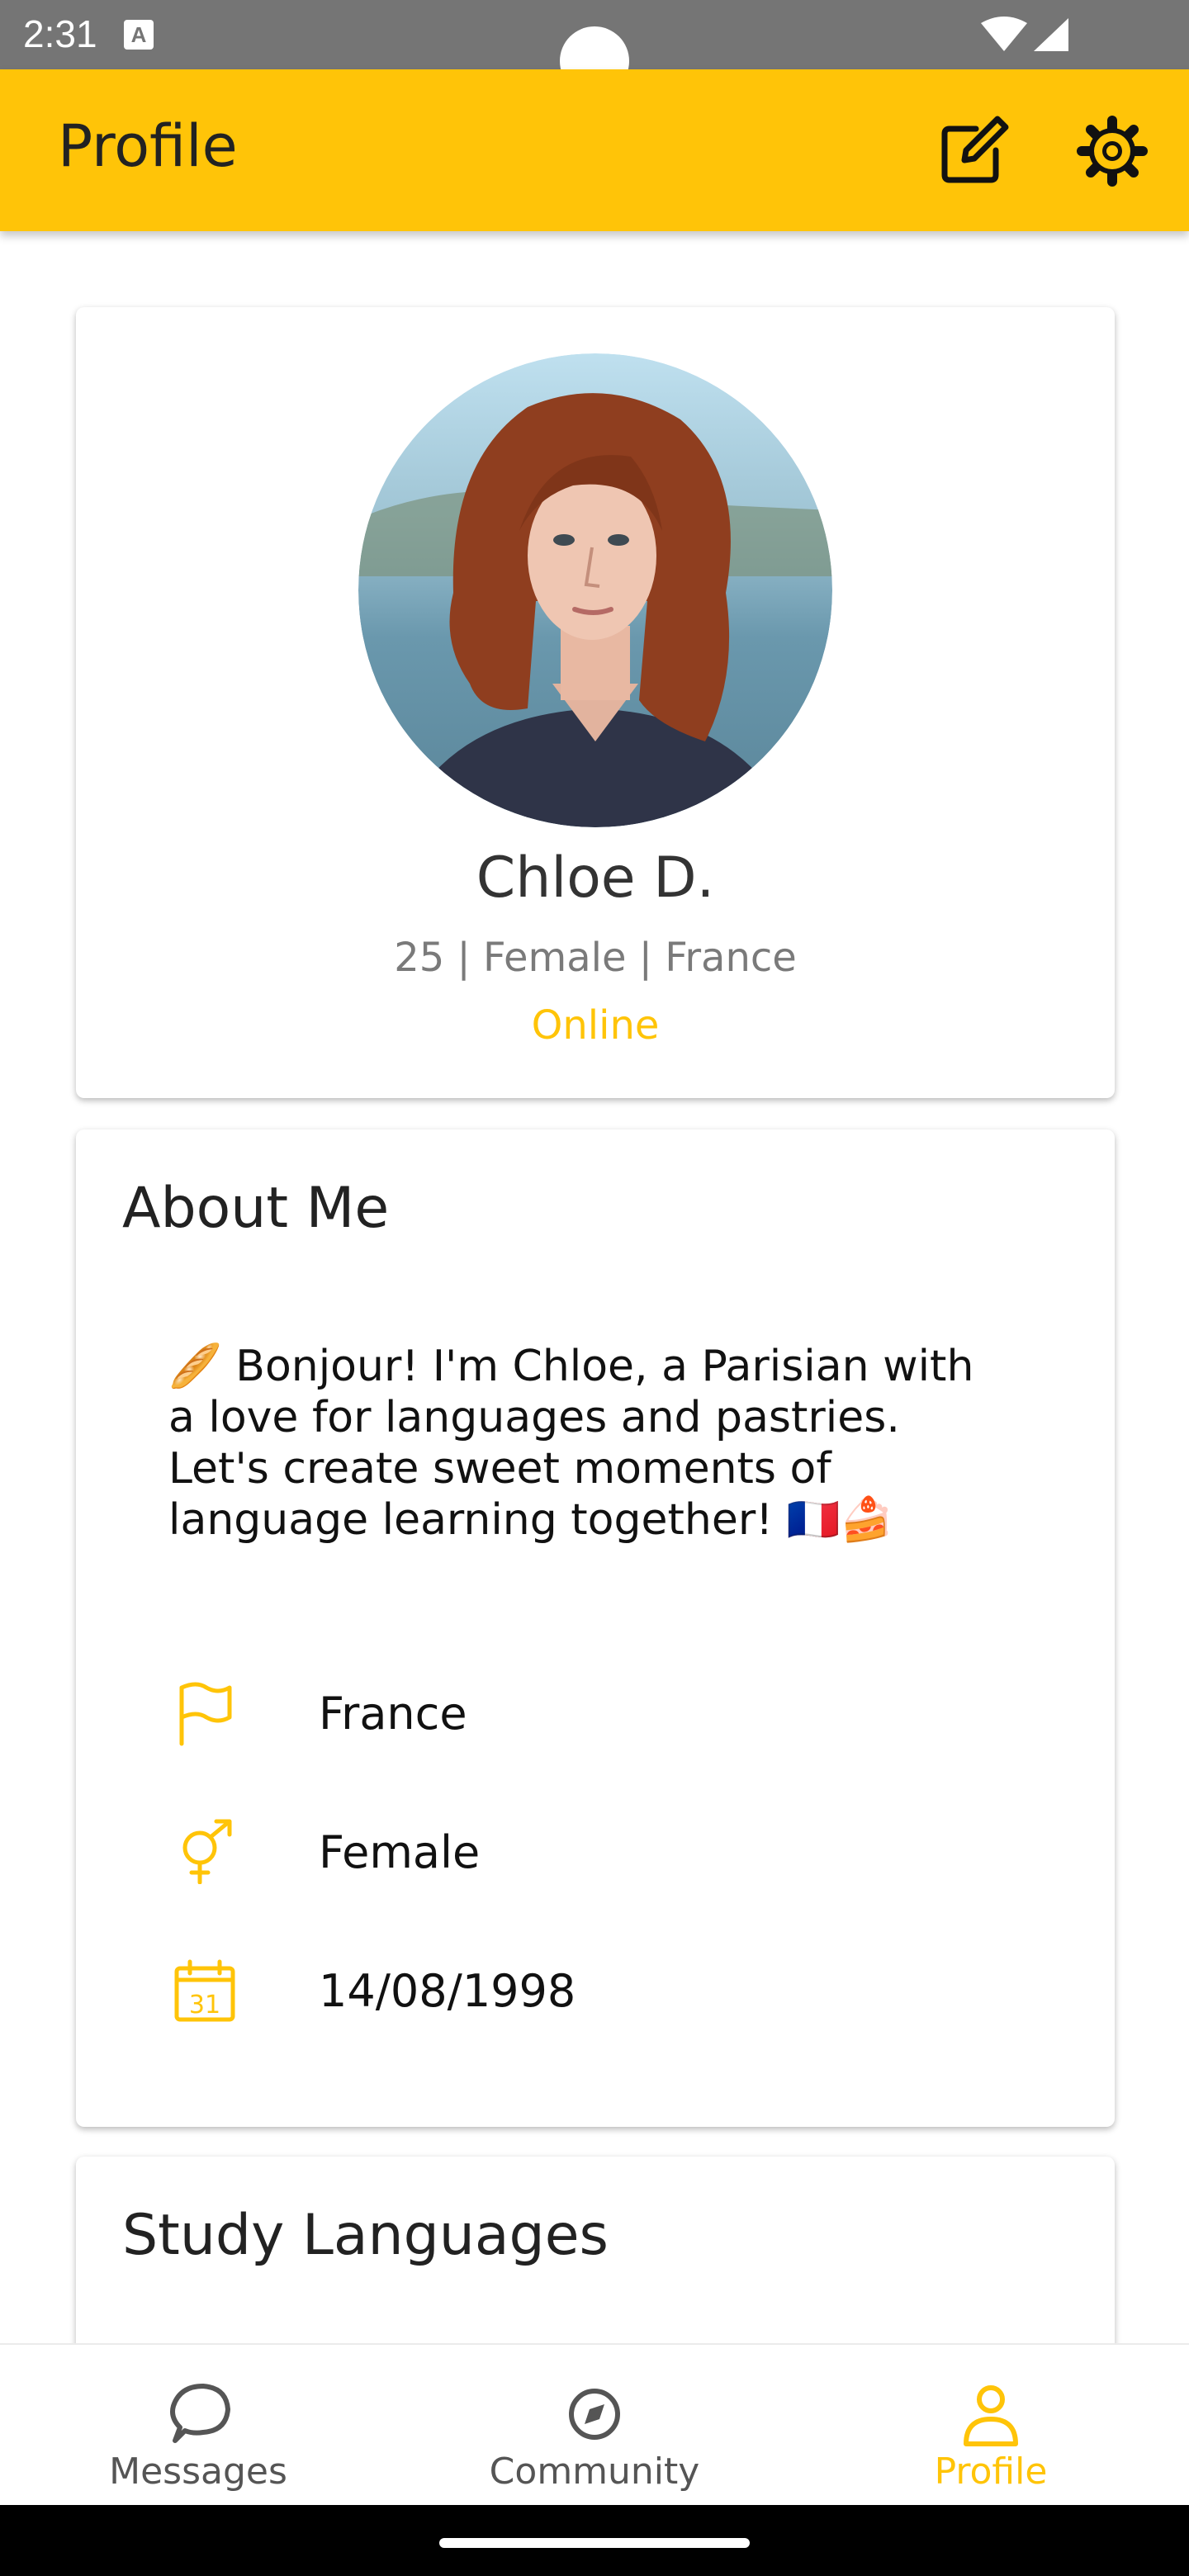  Describe the element at coordinates (594, 2472) in the screenshot. I see `nav-label-community: Community` at that location.